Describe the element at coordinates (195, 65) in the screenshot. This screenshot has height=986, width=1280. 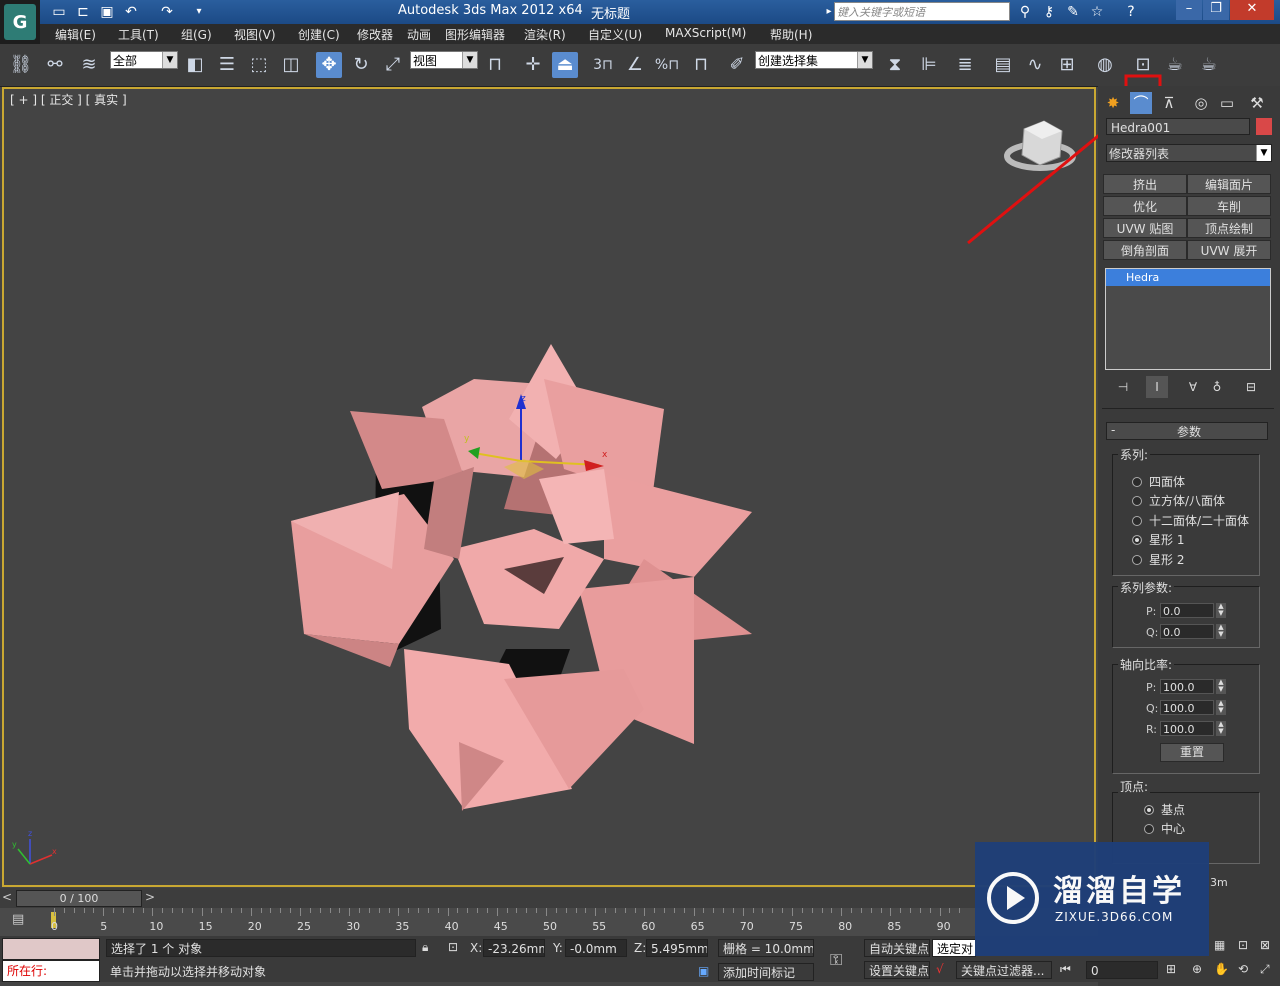
I see `select-object-icon: ◧` at that location.